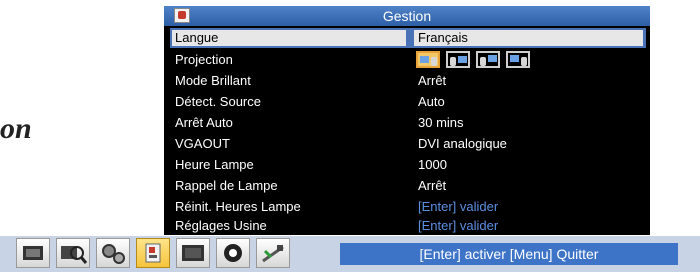  What do you see at coordinates (407, 206) in the screenshot?
I see `menu-row-reinit-heures: Réinit. Heures Lampe [Enter] valider` at bounding box center [407, 206].